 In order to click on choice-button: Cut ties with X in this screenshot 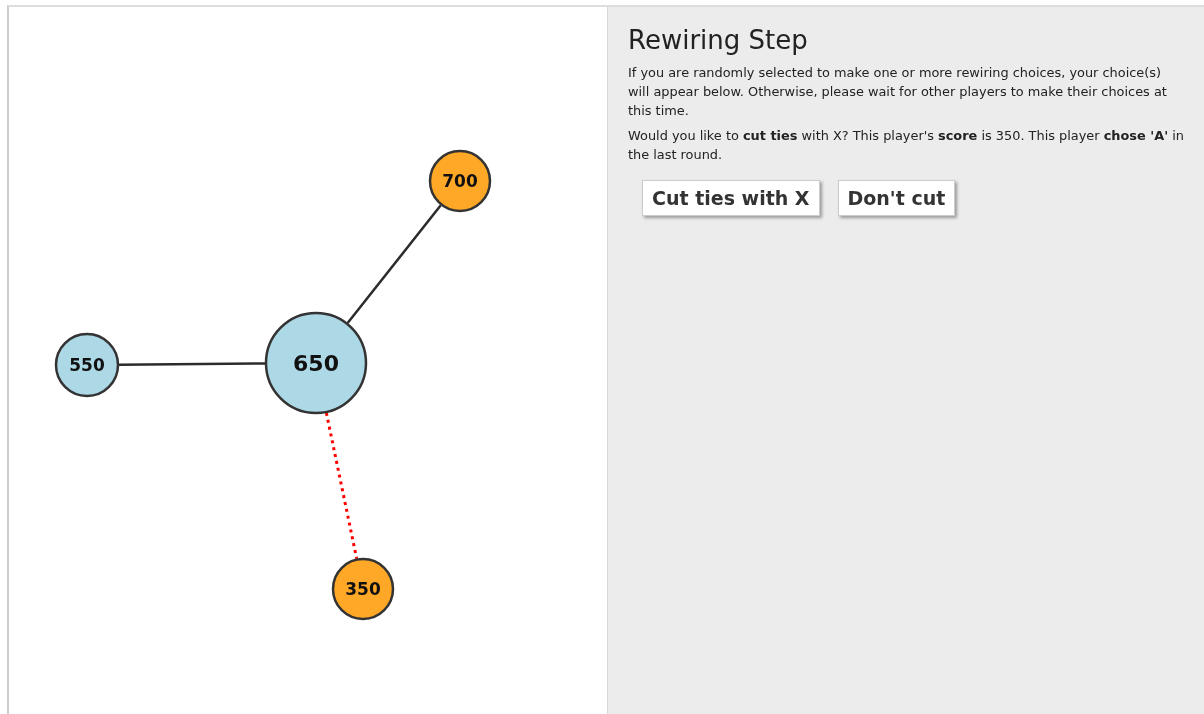, I will do `click(731, 198)`.